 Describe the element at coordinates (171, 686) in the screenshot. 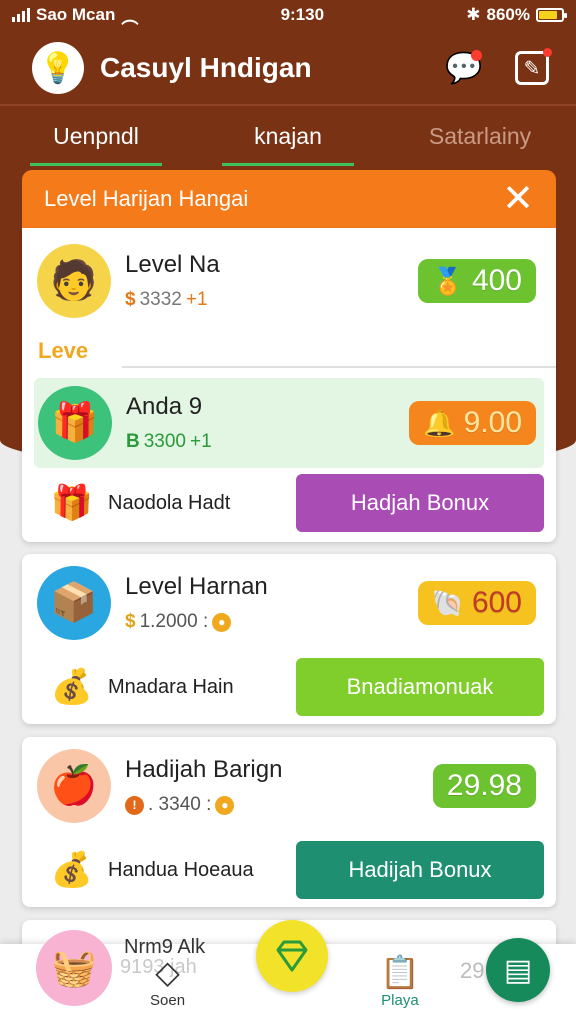

I see `bonus-label: Mnadara Hain` at that location.